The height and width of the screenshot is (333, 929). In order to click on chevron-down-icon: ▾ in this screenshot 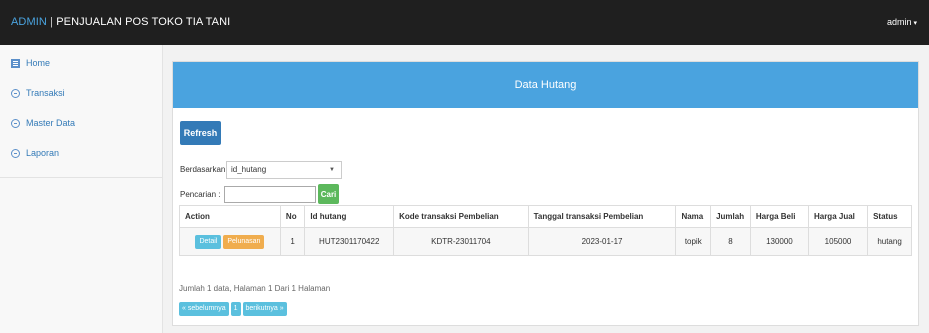, I will do `click(915, 23)`.